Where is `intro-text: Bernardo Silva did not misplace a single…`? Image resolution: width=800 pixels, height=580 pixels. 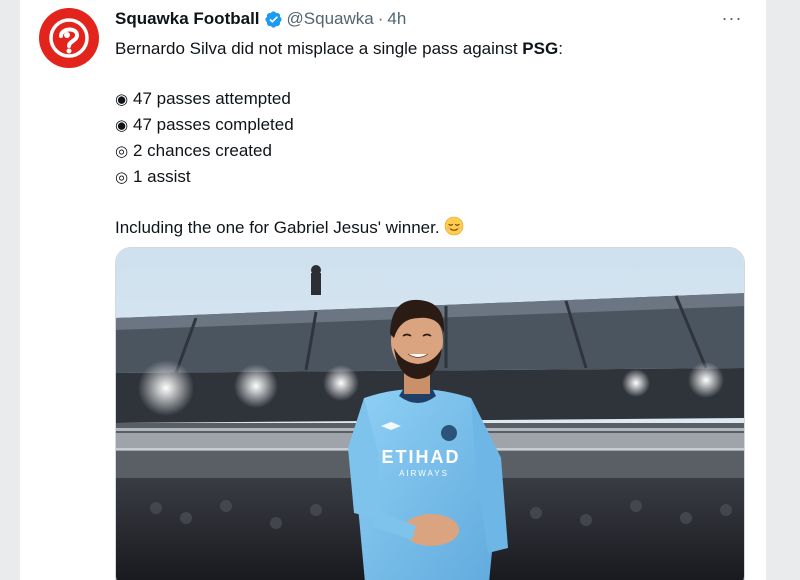
intro-text: Bernardo Silva did not misplace a single… is located at coordinates (319, 48).